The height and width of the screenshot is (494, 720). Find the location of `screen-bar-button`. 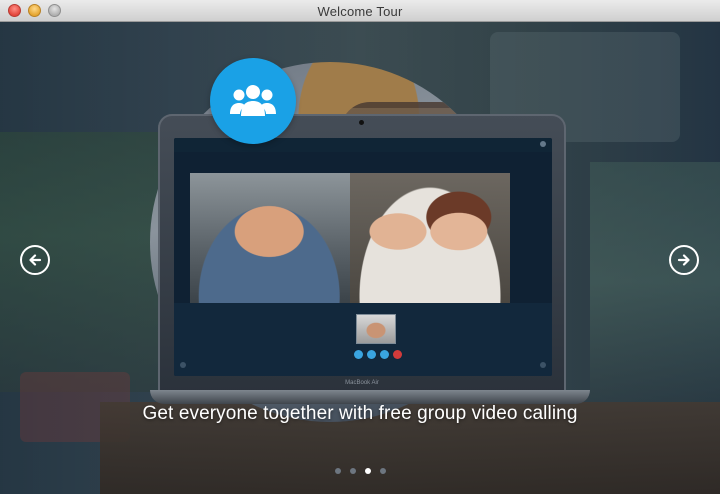

screen-bar-button is located at coordinates (543, 144).